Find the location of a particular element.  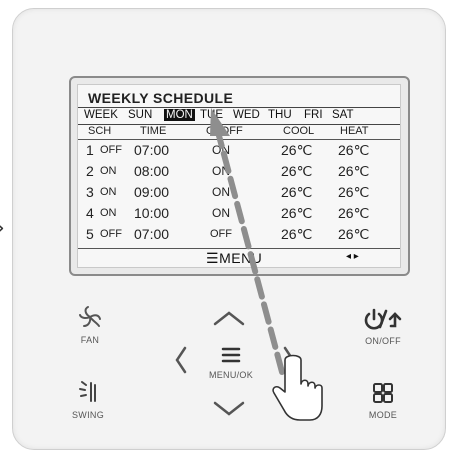

arrow-head-icon is located at coordinates (220, 122).